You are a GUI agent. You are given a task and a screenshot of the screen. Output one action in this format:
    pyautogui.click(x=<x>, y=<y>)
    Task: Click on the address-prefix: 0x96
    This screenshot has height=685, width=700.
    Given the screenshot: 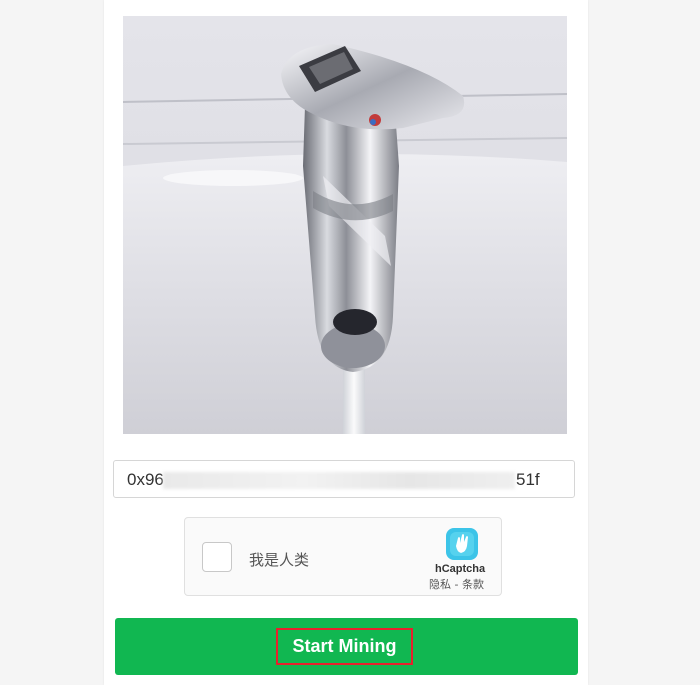 What is the action you would take?
    pyautogui.click(x=145, y=479)
    